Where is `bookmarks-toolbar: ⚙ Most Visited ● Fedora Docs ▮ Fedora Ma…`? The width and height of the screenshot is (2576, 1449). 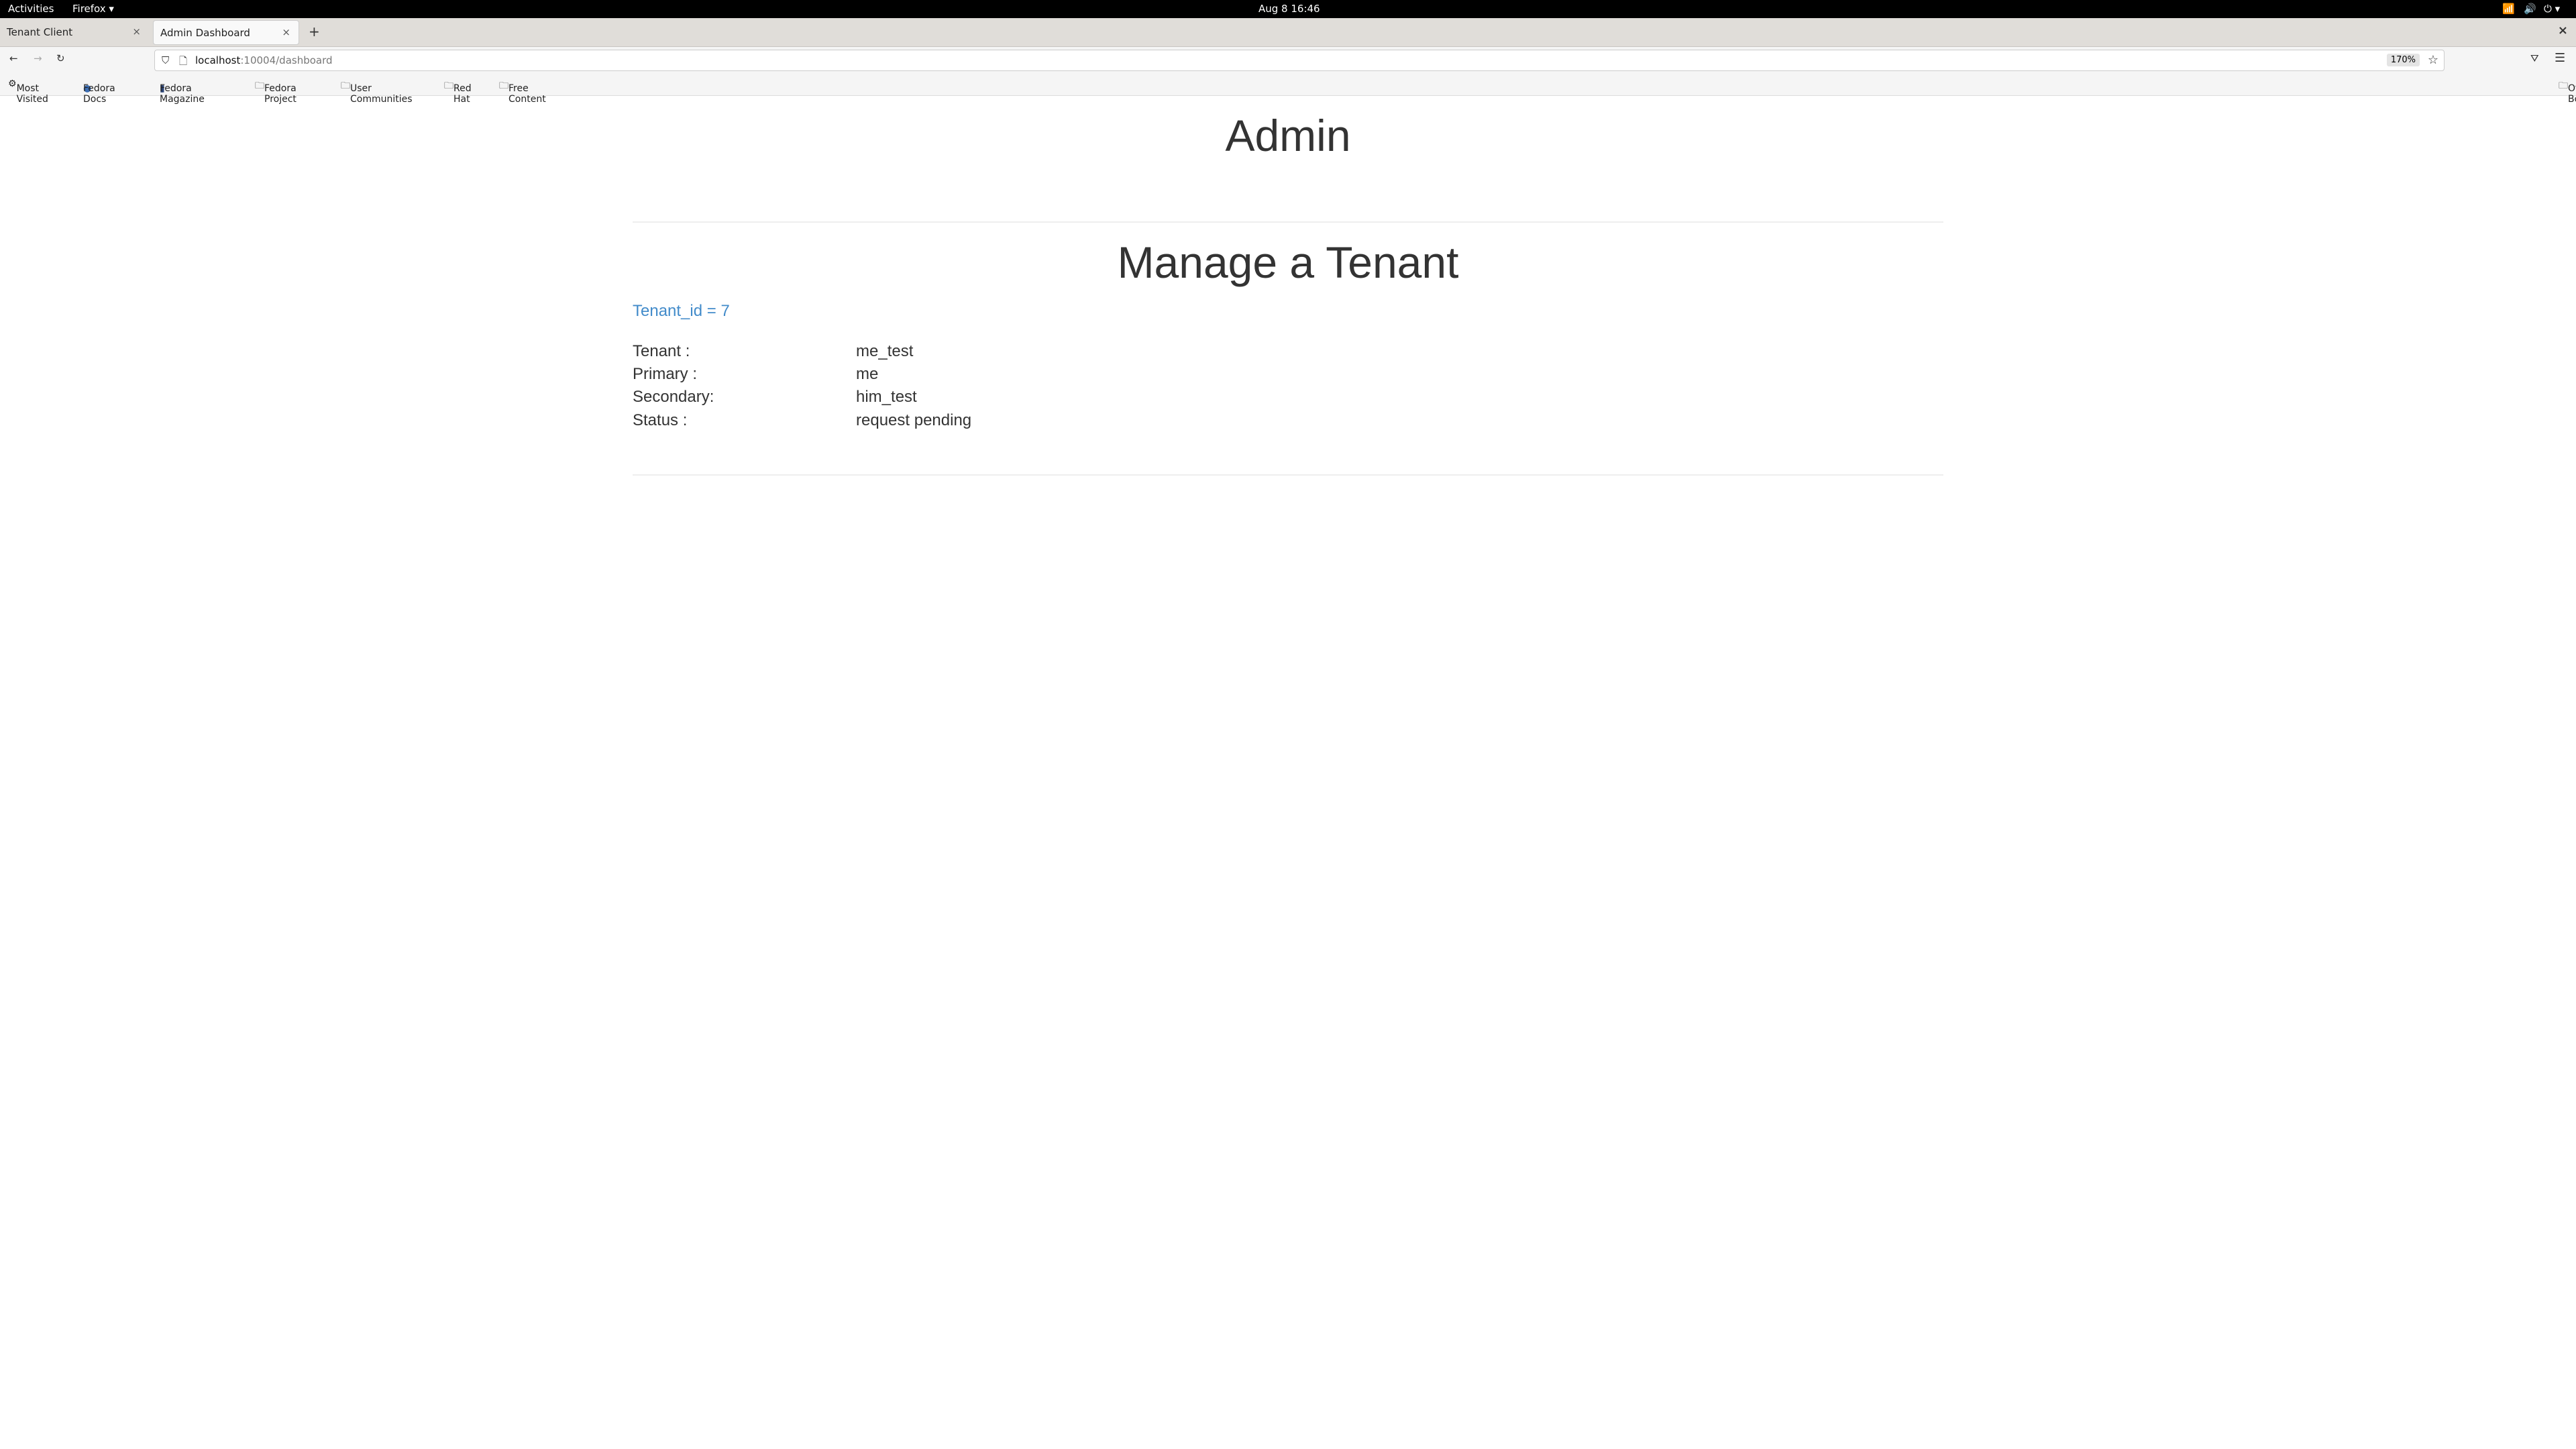 bookmarks-toolbar: ⚙ Most Visited ● Fedora Docs ▮ Fedora Ma… is located at coordinates (1288, 89).